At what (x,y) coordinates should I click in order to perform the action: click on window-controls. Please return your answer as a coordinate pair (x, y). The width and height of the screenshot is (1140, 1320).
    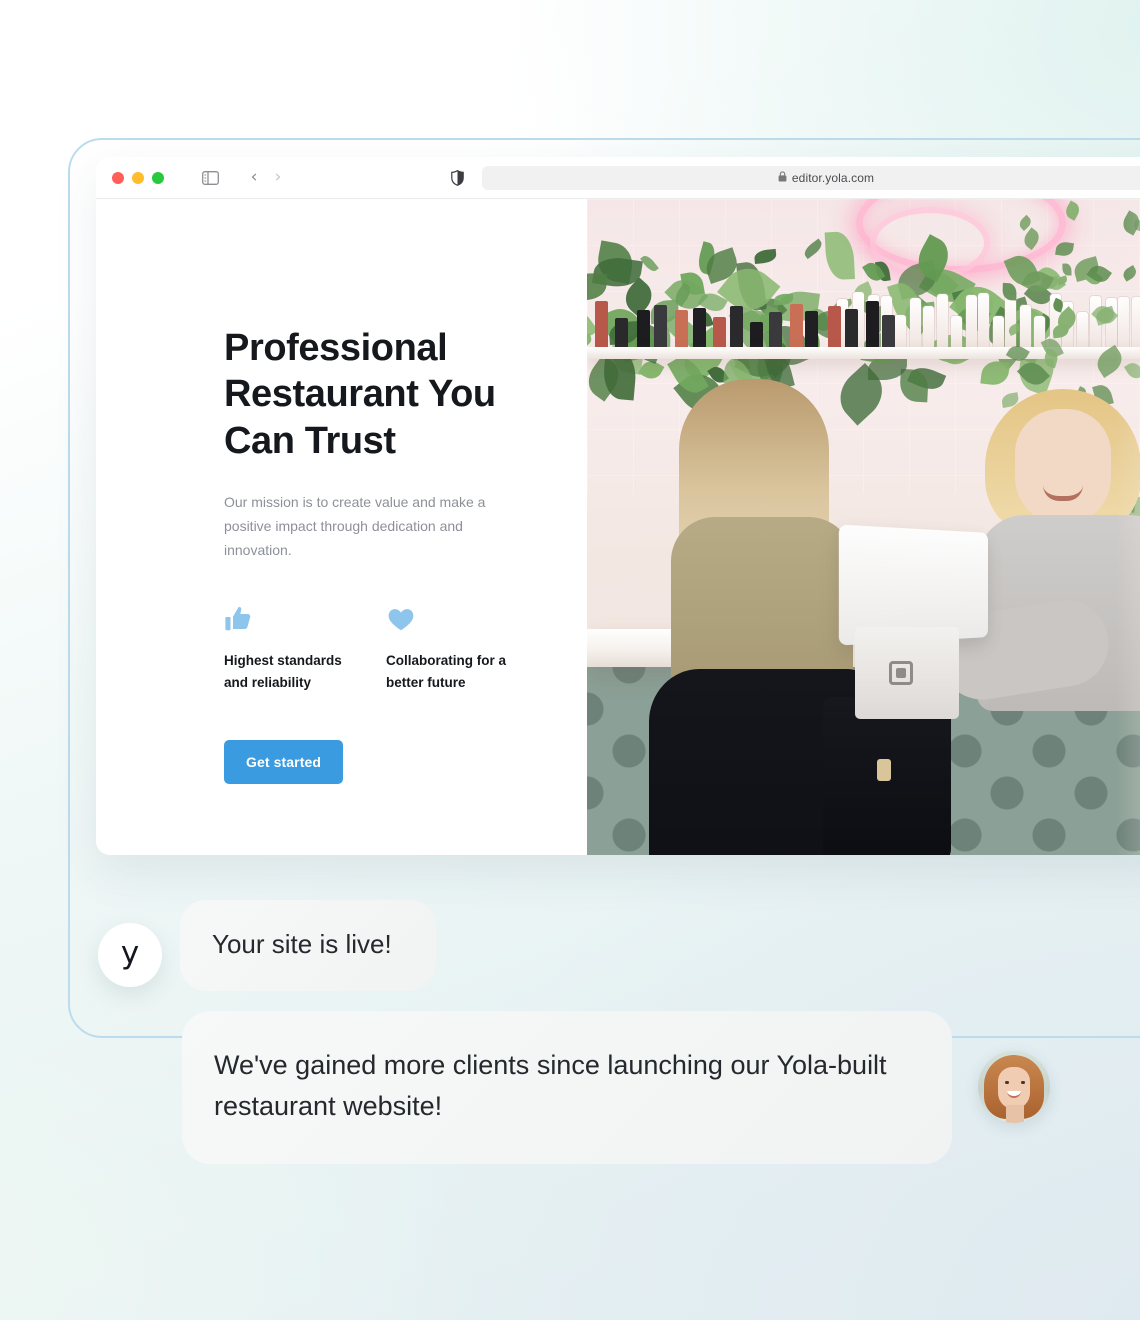
    Looking at the image, I should click on (138, 177).